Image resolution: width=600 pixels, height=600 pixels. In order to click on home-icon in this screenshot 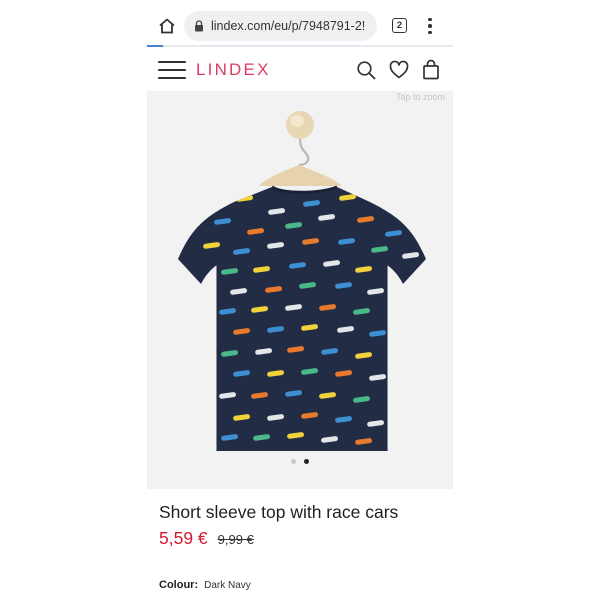, I will do `click(167, 26)`.